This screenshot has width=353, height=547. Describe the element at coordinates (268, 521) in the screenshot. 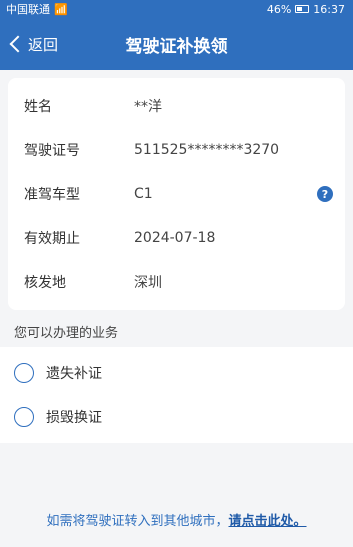

I see `transfer-link: 请点击此处。` at that location.